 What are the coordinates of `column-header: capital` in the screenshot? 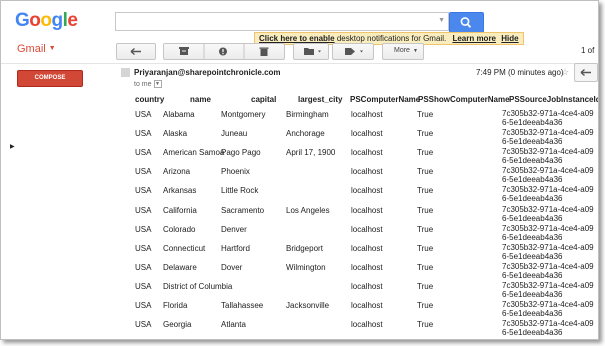 It's located at (264, 99).